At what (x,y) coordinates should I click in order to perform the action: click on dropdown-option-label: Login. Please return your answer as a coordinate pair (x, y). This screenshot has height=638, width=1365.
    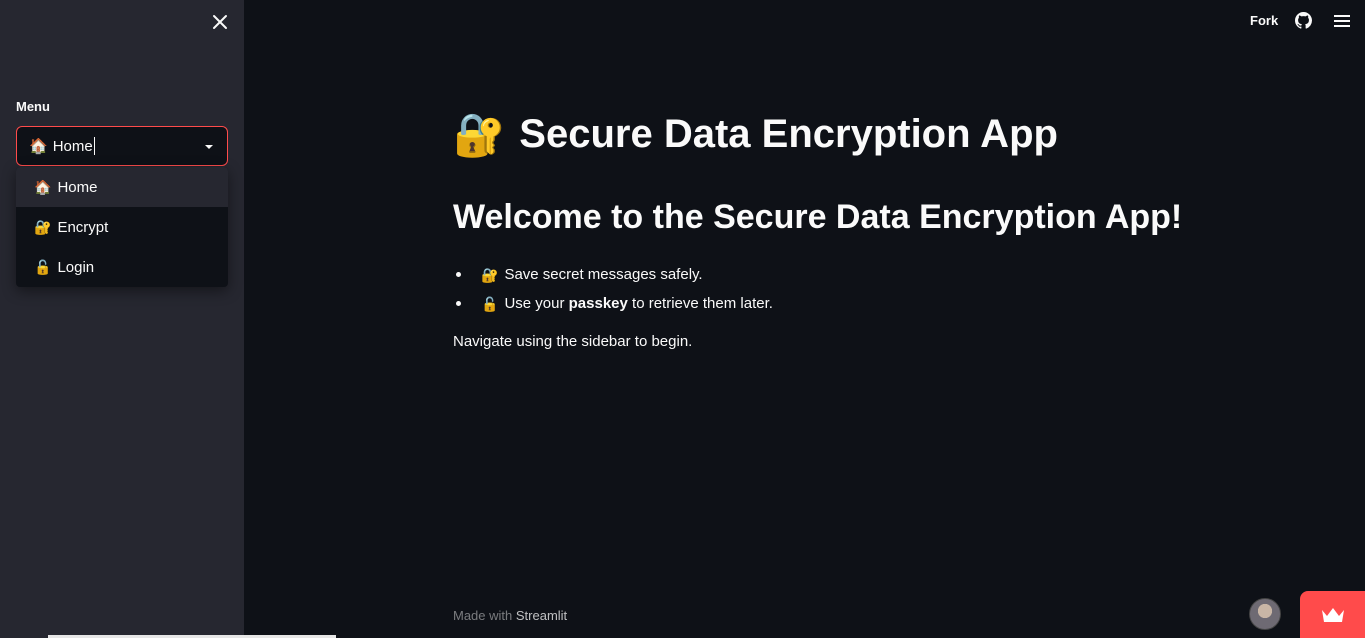
    Looking at the image, I should click on (76, 267).